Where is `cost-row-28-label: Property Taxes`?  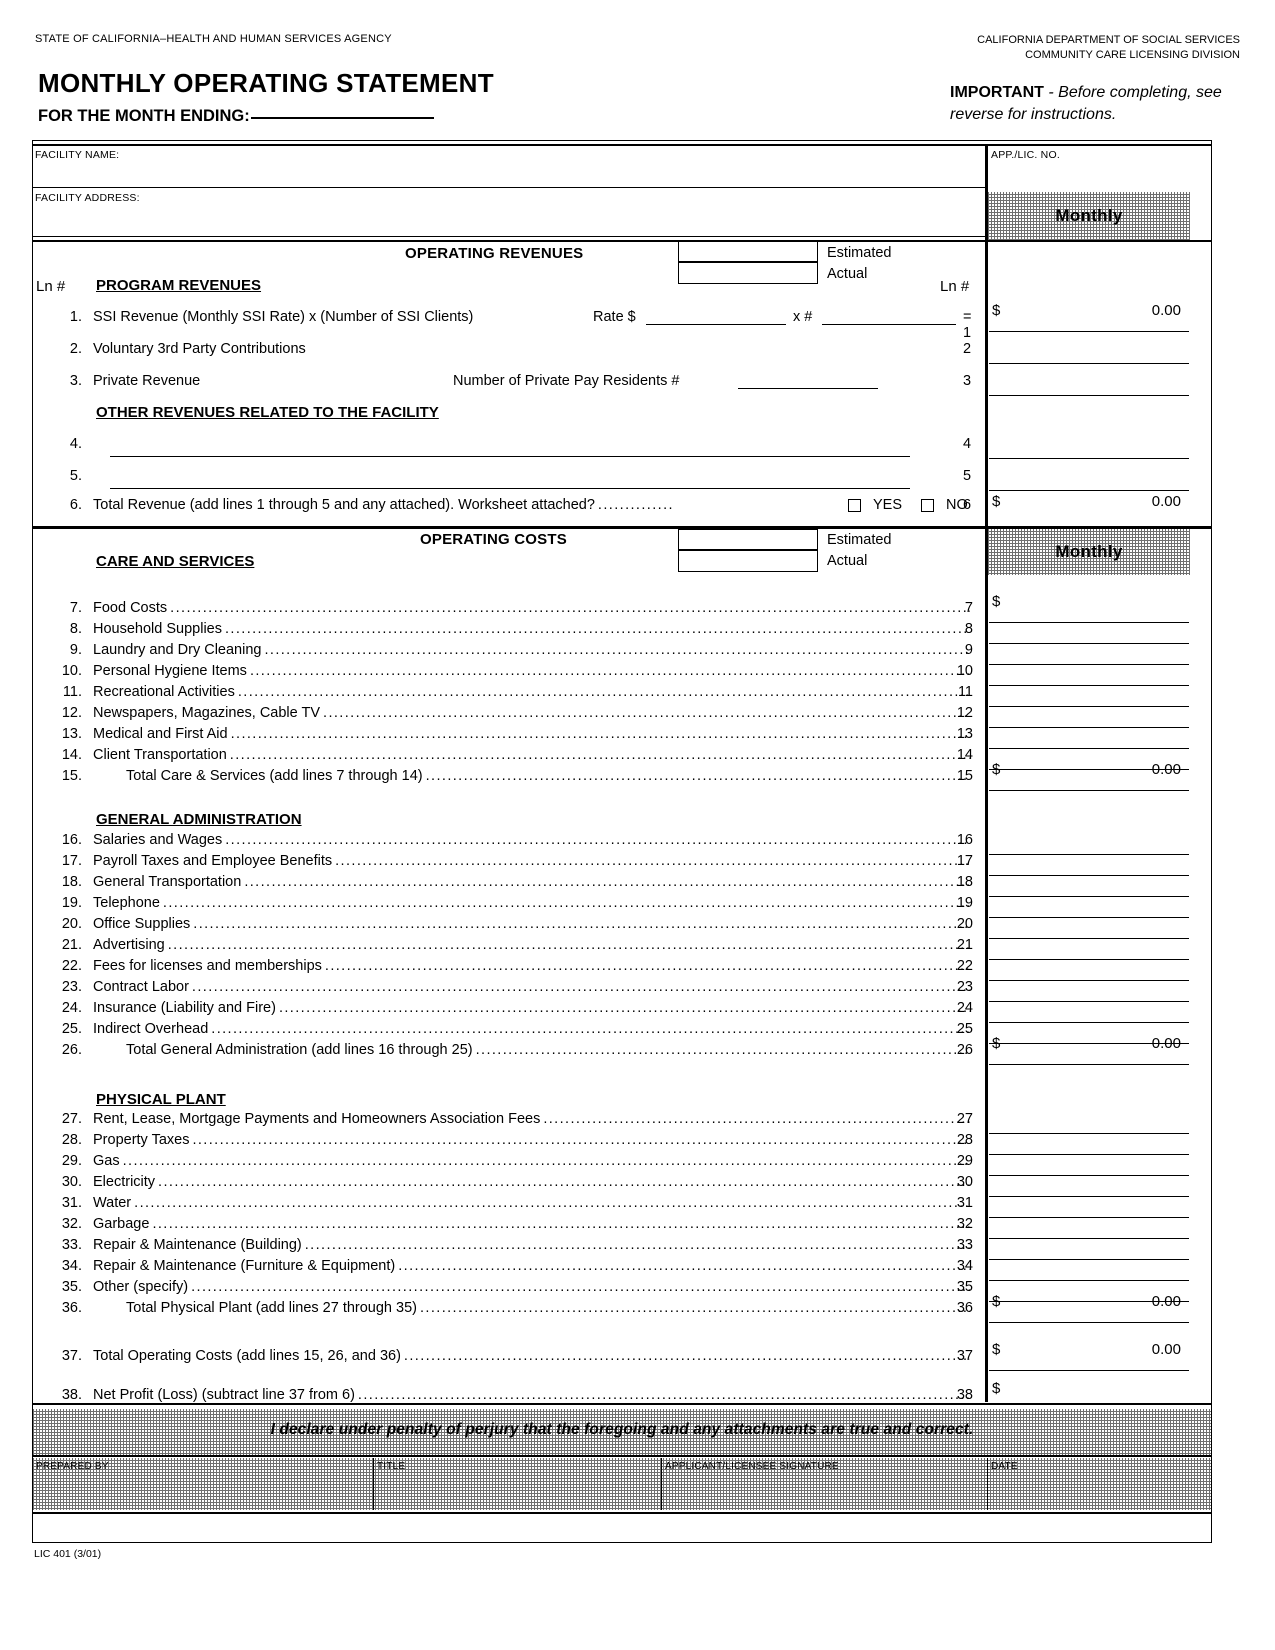
cost-row-28-label: Property Taxes is located at coordinates (141, 1140).